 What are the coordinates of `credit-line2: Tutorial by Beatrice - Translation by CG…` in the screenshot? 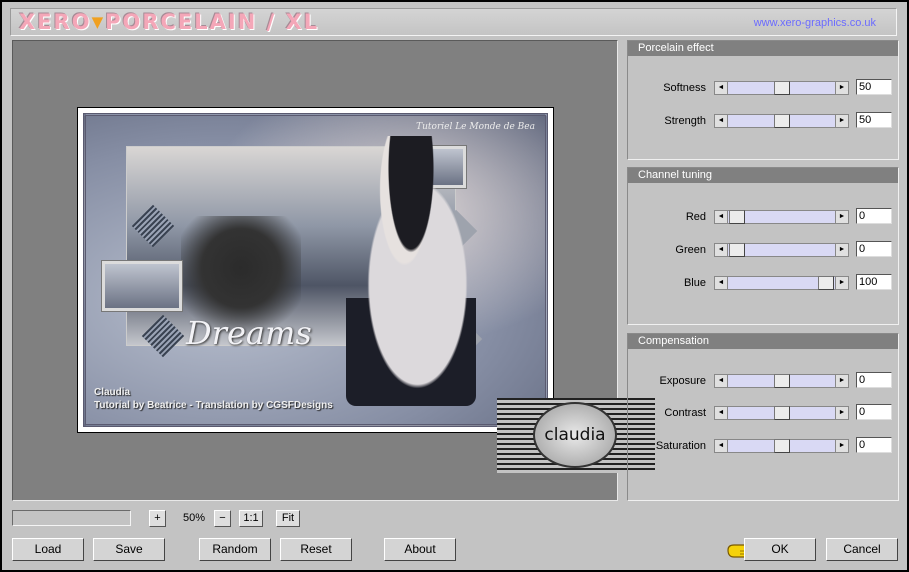 It's located at (213, 405).